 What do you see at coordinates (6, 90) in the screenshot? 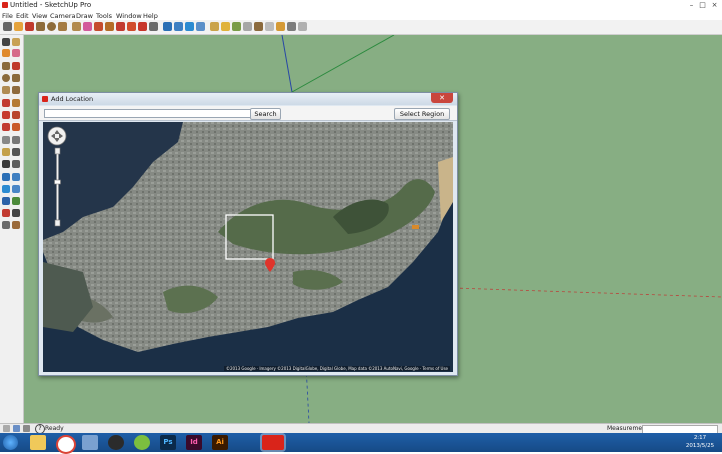
I see `polygon-icon` at bounding box center [6, 90].